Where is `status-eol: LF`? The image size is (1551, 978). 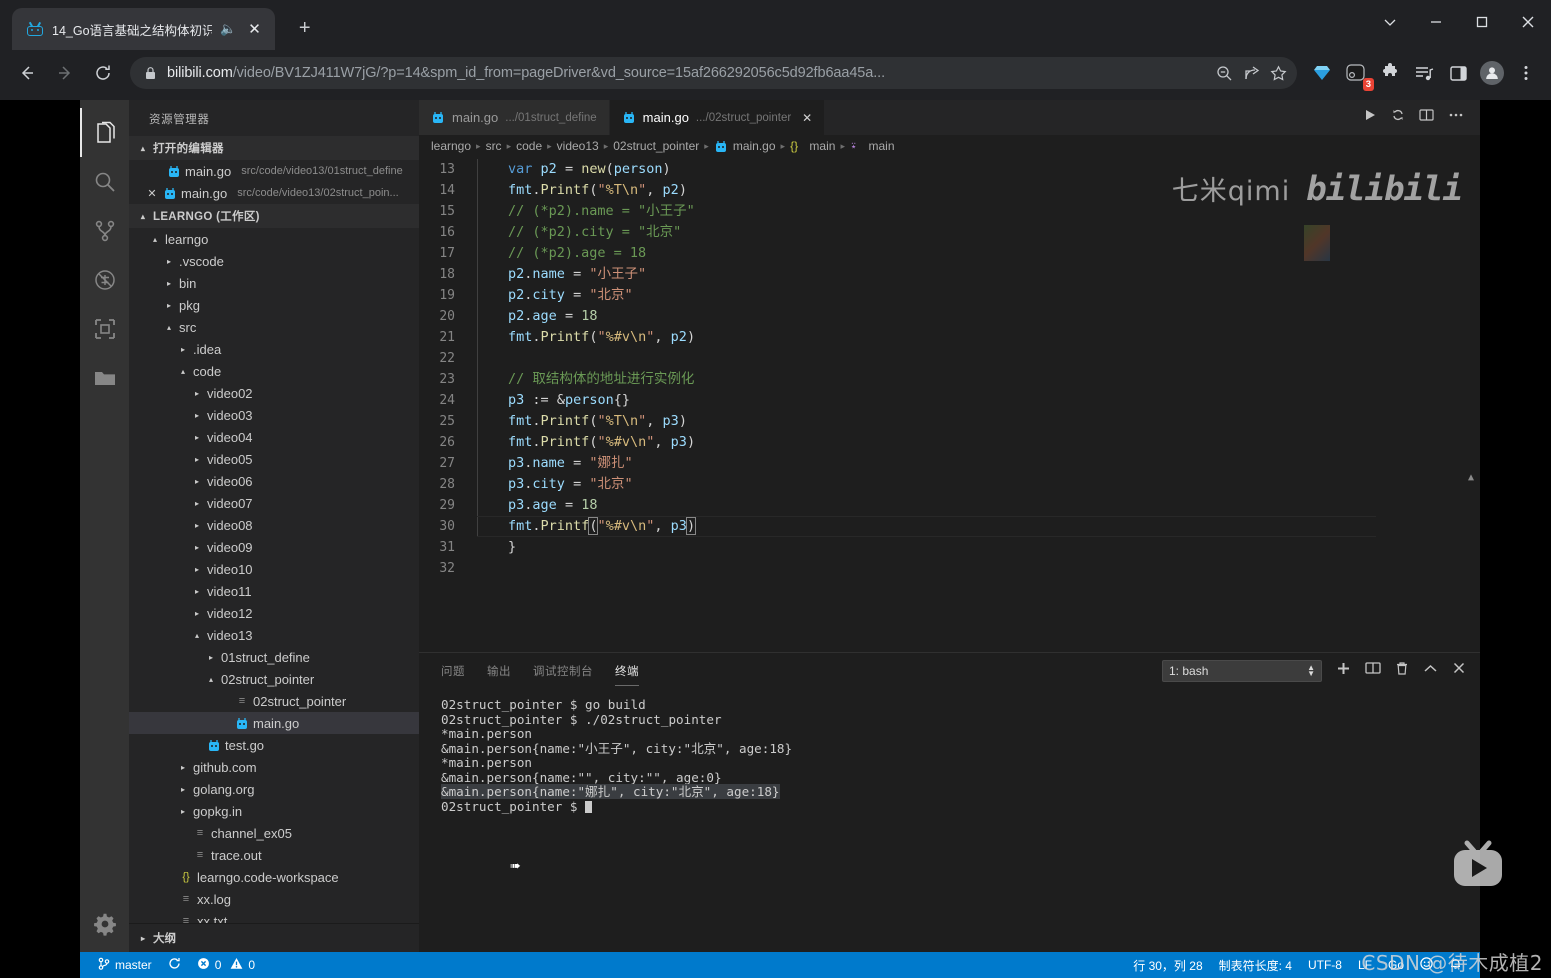
status-eol: LF is located at coordinates (1365, 965).